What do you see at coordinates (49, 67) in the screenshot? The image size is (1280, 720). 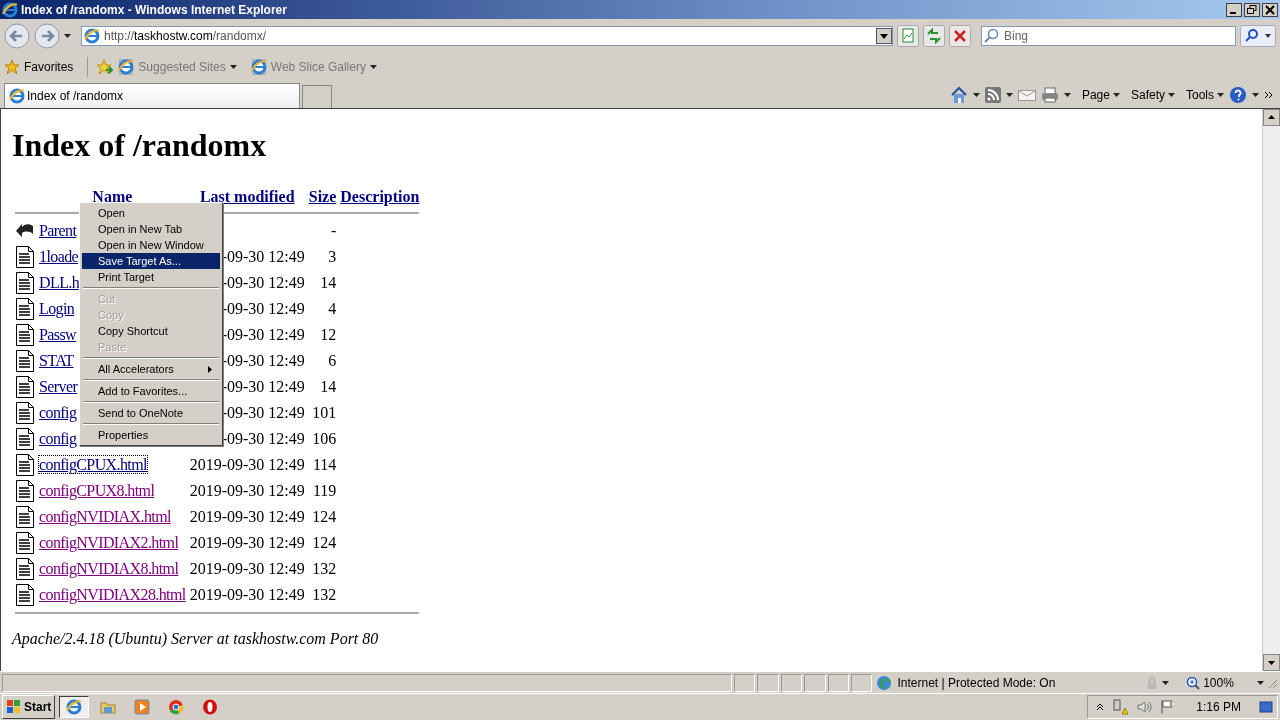 I see `favorites-button: Favorites` at bounding box center [49, 67].